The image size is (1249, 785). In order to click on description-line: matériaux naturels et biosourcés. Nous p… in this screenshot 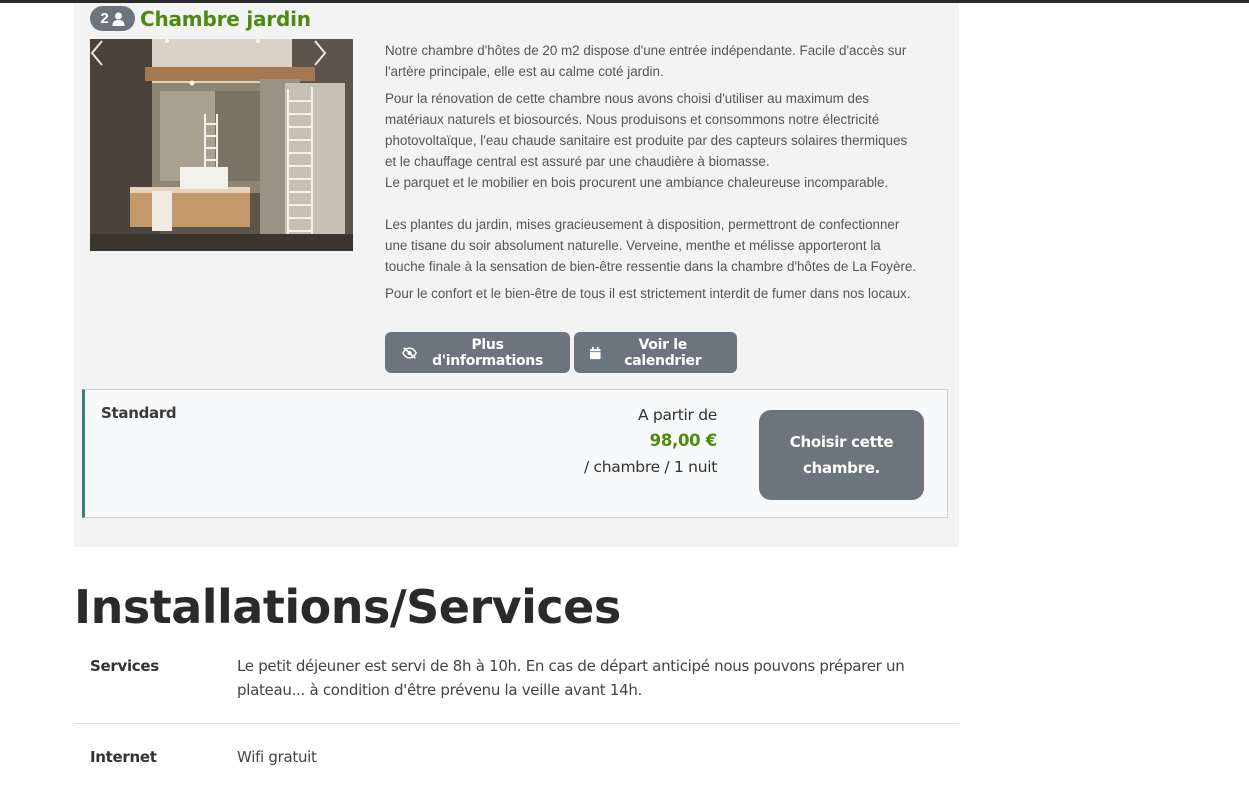, I will do `click(632, 119)`.